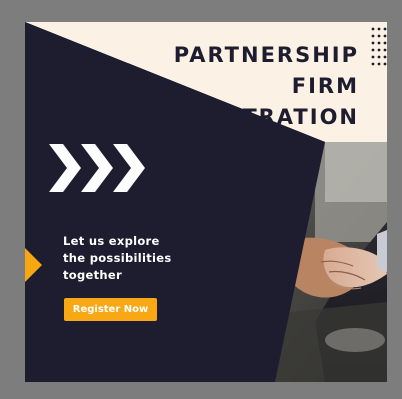 The image size is (402, 399). What do you see at coordinates (97, 168) in the screenshot?
I see `chevron-right-icon` at bounding box center [97, 168].